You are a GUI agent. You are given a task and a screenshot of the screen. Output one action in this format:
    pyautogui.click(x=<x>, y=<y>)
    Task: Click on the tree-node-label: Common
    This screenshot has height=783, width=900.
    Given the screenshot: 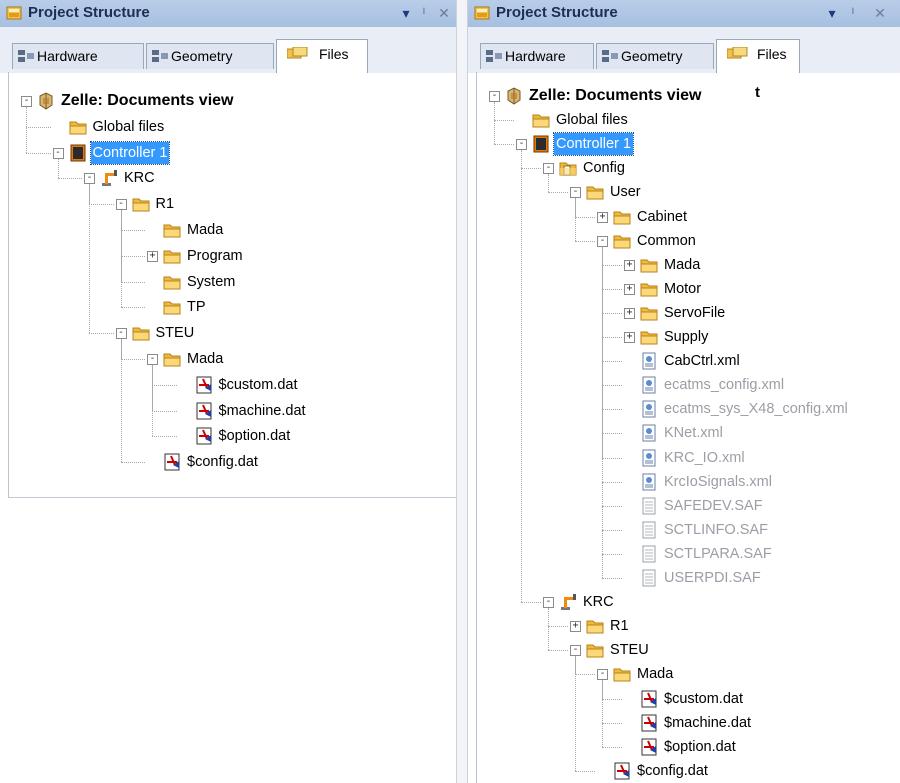 What is the action you would take?
    pyautogui.click(x=666, y=240)
    